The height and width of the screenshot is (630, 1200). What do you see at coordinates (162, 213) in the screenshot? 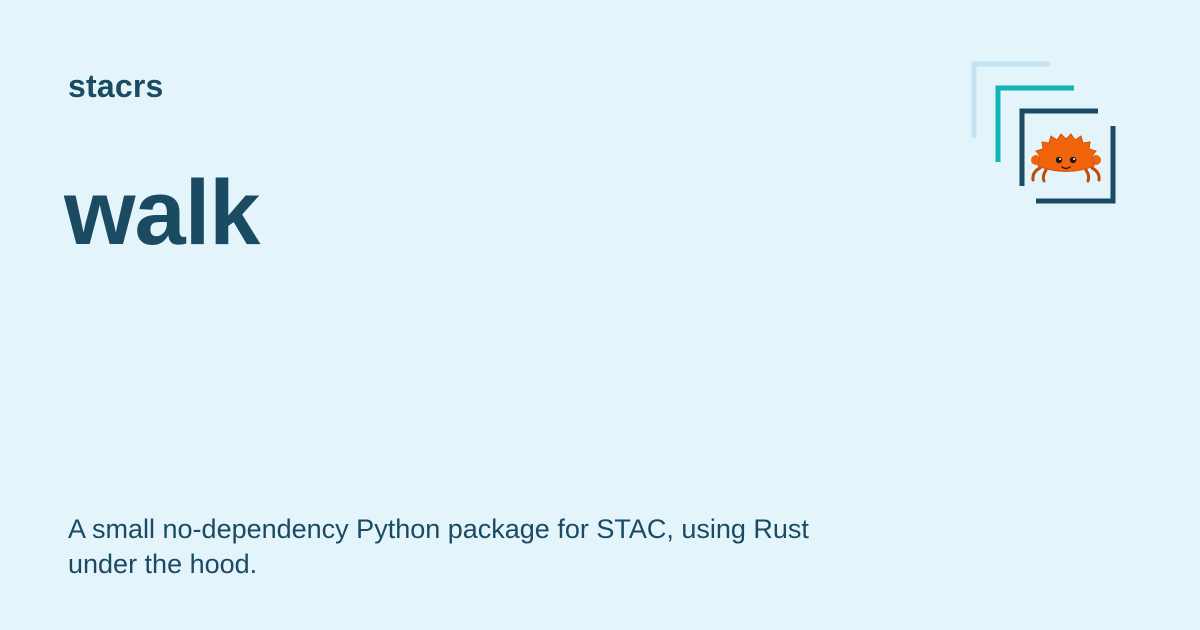
I see `page-title: walk` at bounding box center [162, 213].